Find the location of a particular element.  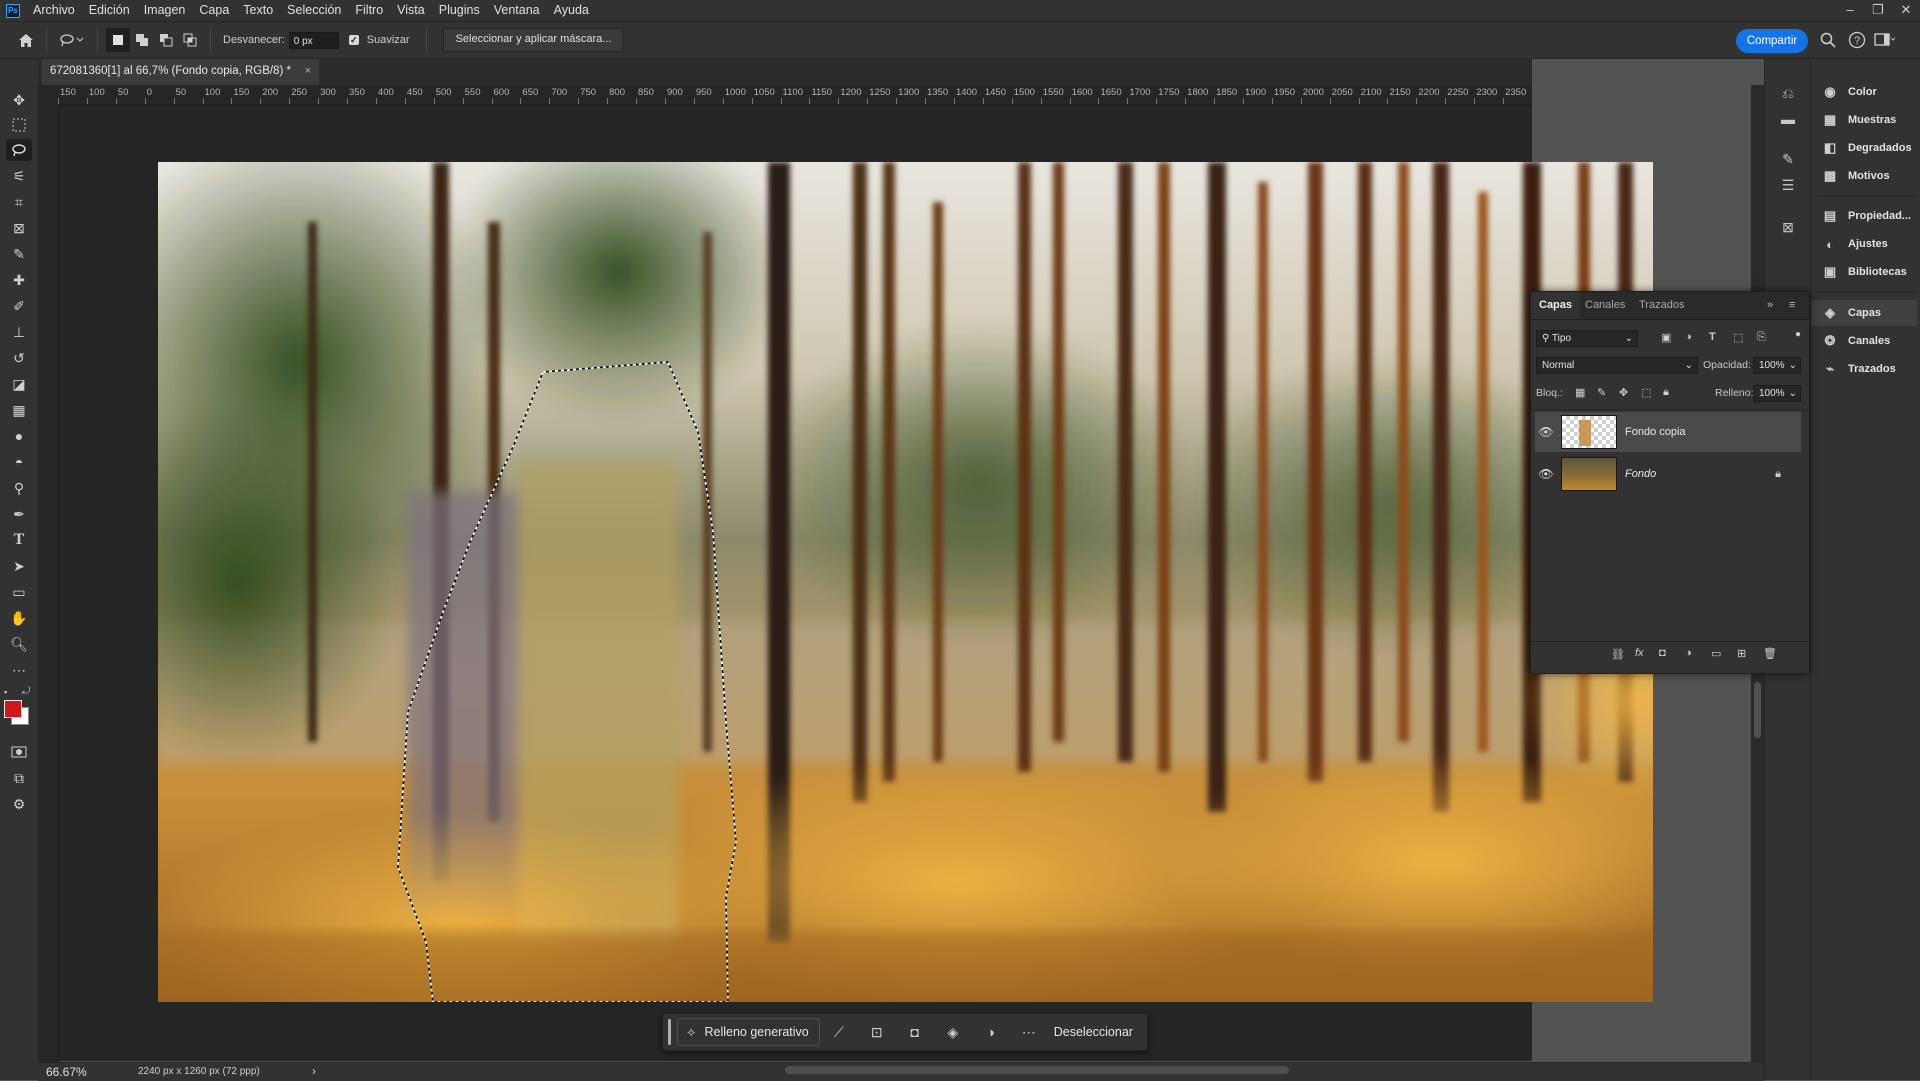

comments-icon: ▬ is located at coordinates (1788, 119).